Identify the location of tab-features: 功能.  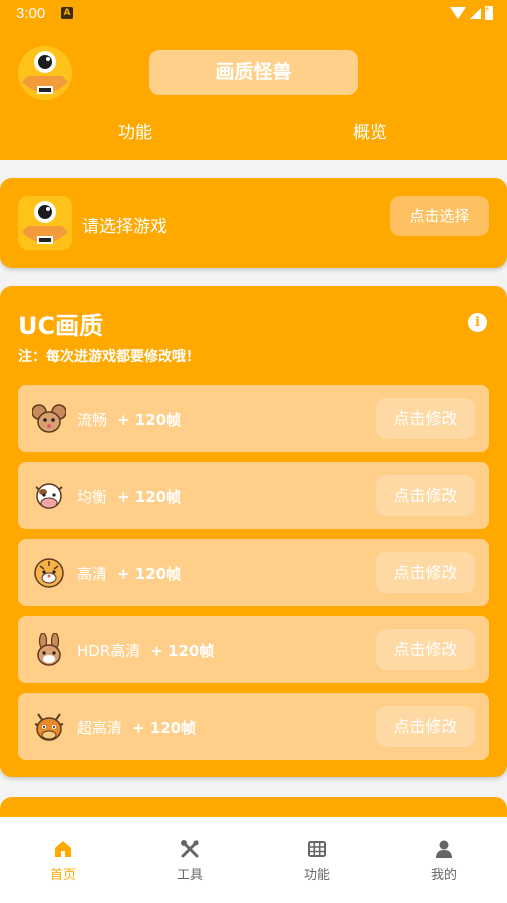
(135, 130).